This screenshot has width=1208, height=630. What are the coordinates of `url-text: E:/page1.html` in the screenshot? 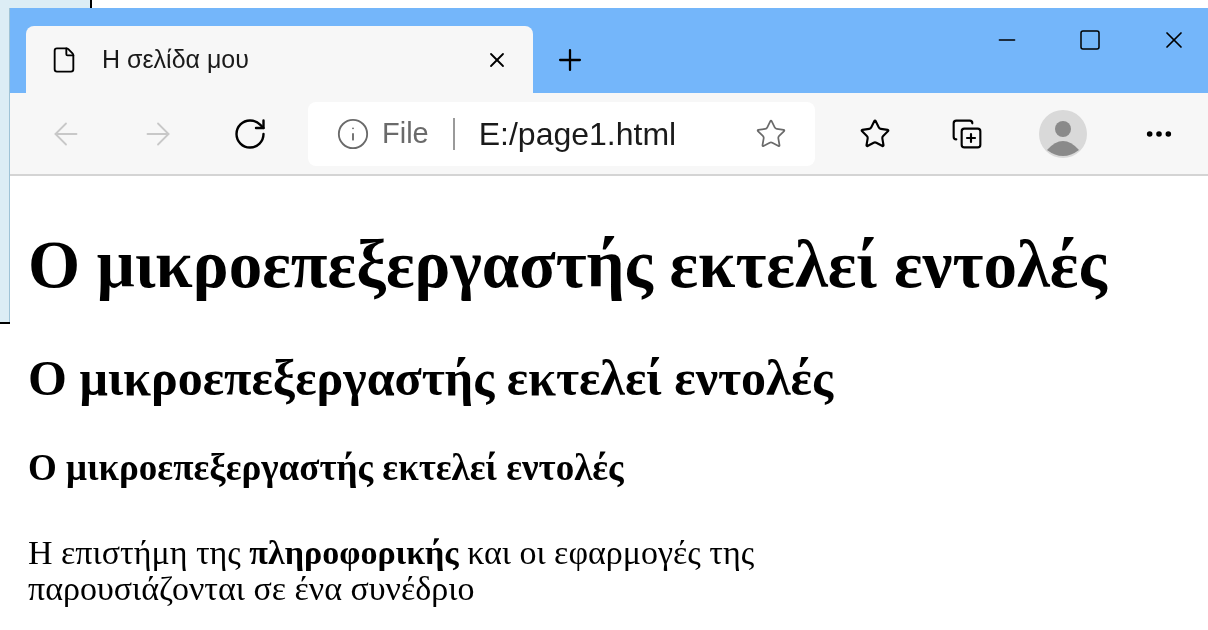 It's located at (578, 134).